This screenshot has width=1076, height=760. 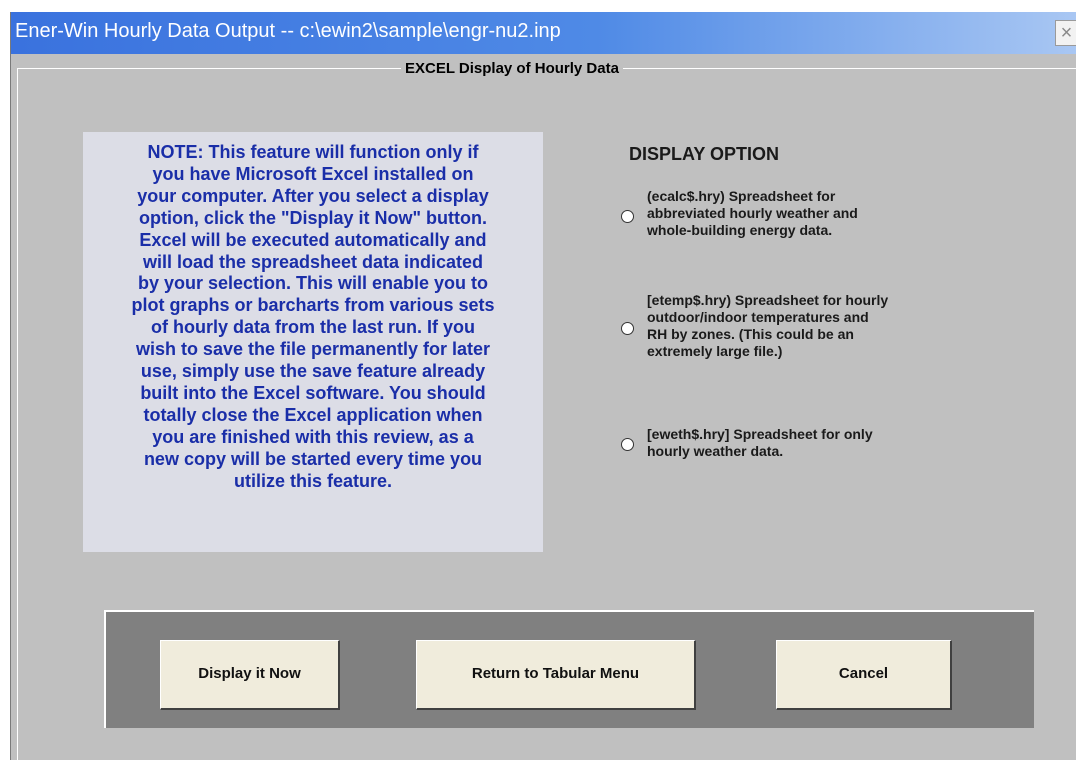 What do you see at coordinates (313, 173) in the screenshot?
I see `note-line: you have Microsoft Excel installed on` at bounding box center [313, 173].